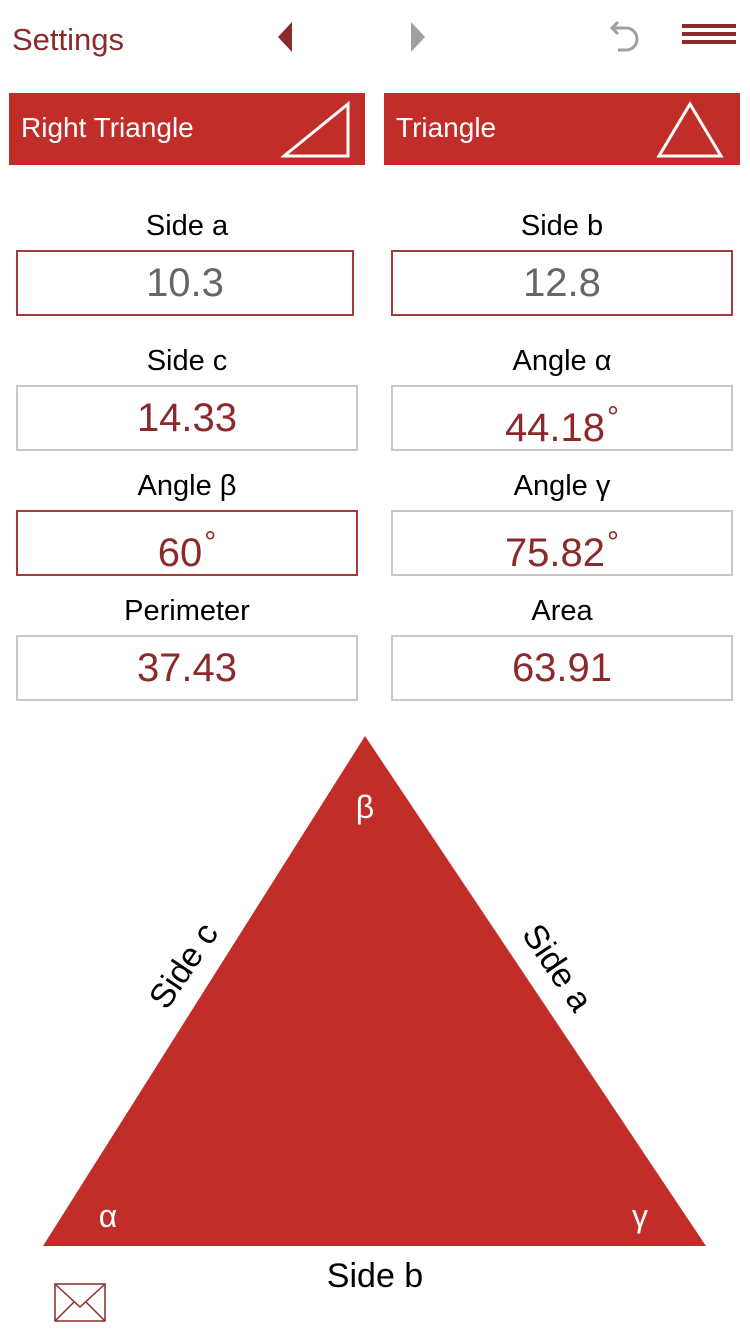  What do you see at coordinates (690, 129) in the screenshot?
I see `triangle-icon` at bounding box center [690, 129].